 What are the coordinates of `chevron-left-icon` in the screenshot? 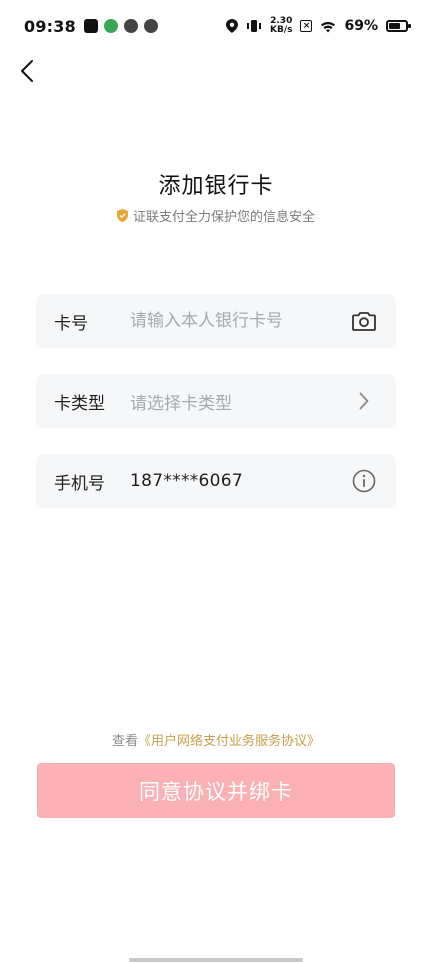 It's located at (27, 71).